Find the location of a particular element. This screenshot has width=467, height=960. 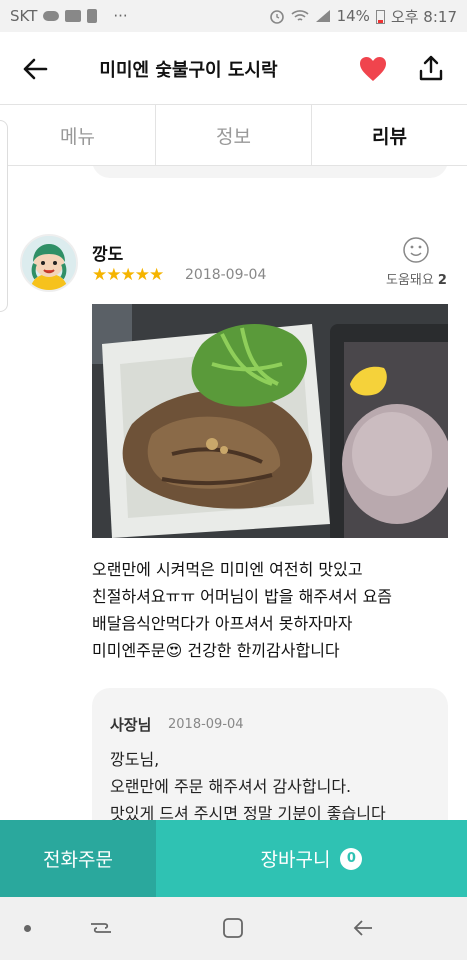

gallery-icon is located at coordinates (73, 16).